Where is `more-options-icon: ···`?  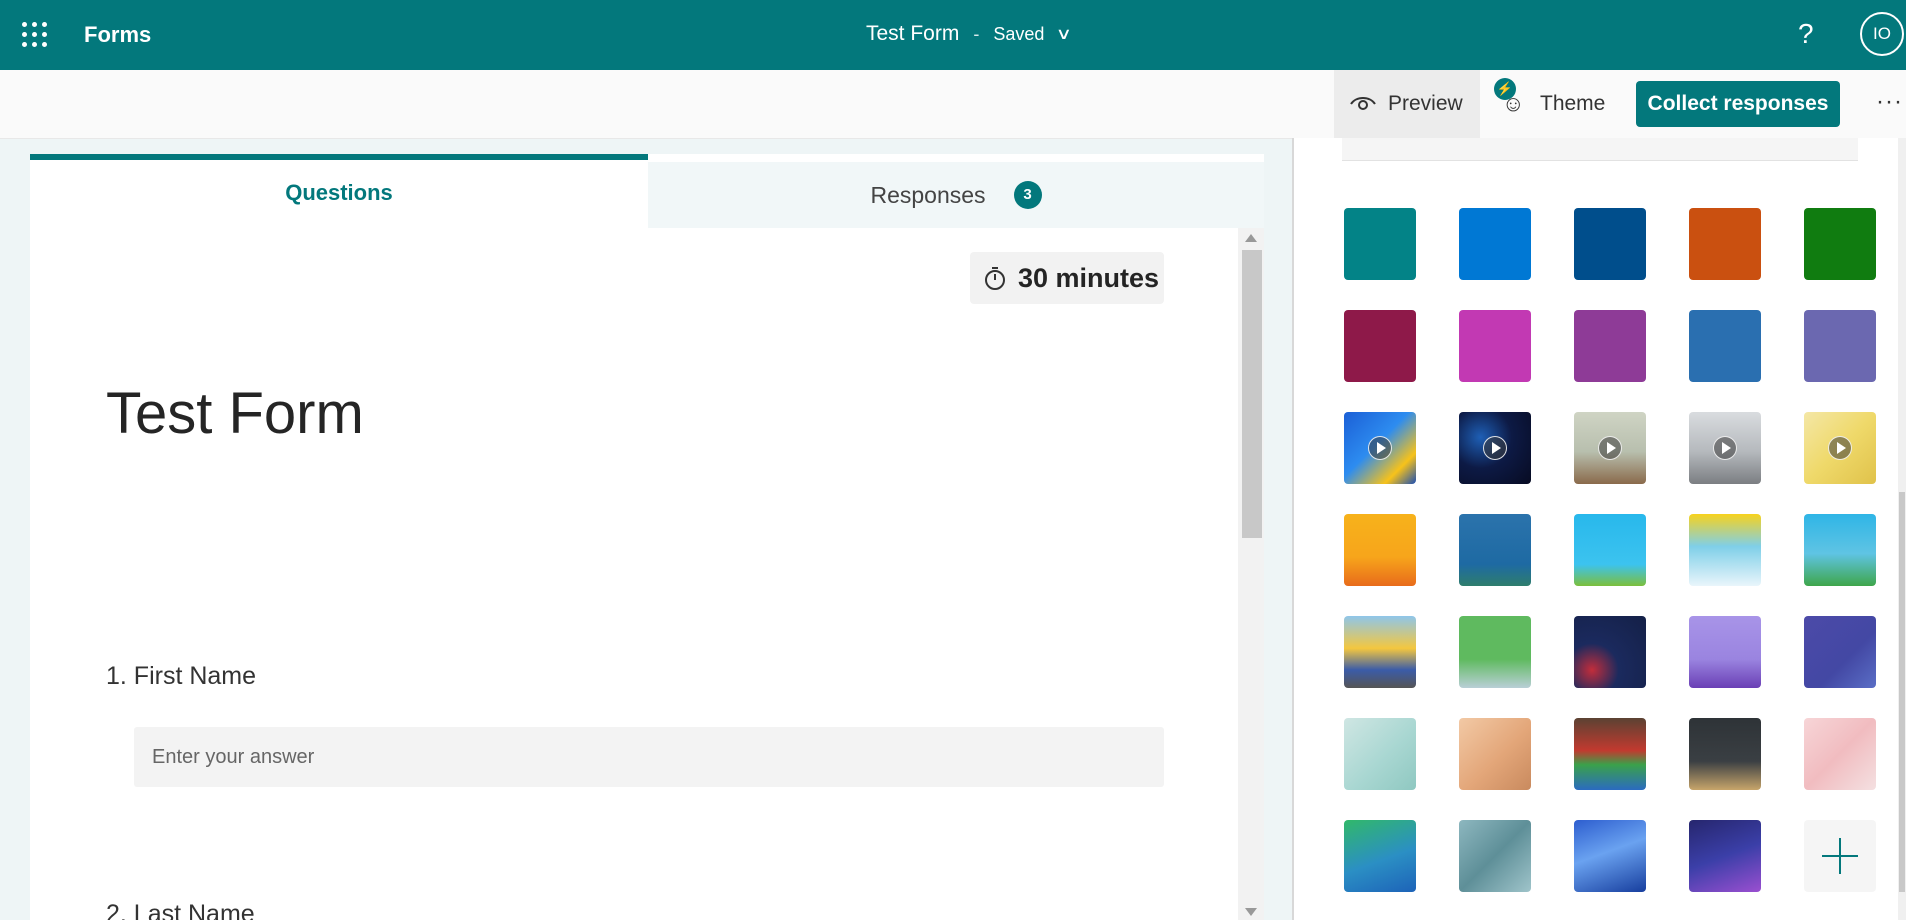
more-options-icon: ··· is located at coordinates (1889, 102).